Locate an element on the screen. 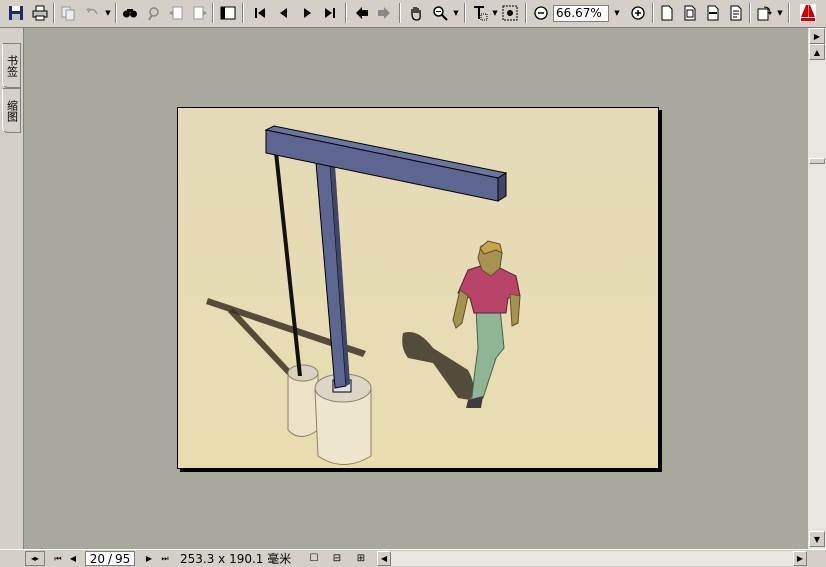 The height and width of the screenshot is (567, 826). horizontal-scrollbar: ◀ ▶ is located at coordinates (592, 558).